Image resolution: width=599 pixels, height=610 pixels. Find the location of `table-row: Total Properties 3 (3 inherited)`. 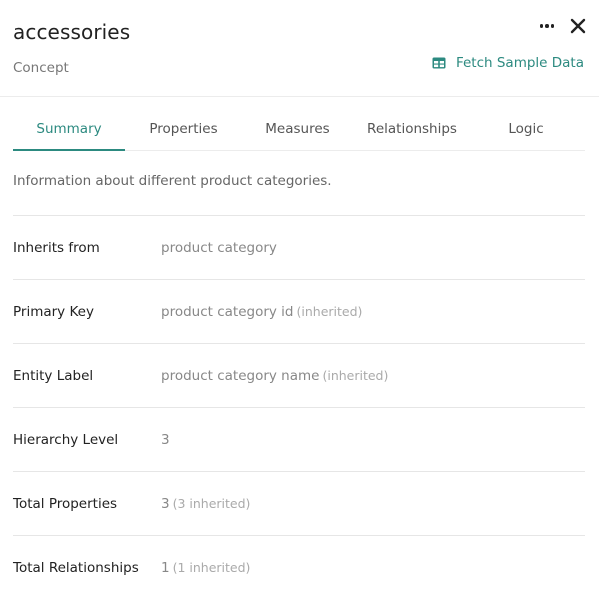

table-row: Total Properties 3 (3 inherited) is located at coordinates (299, 503).